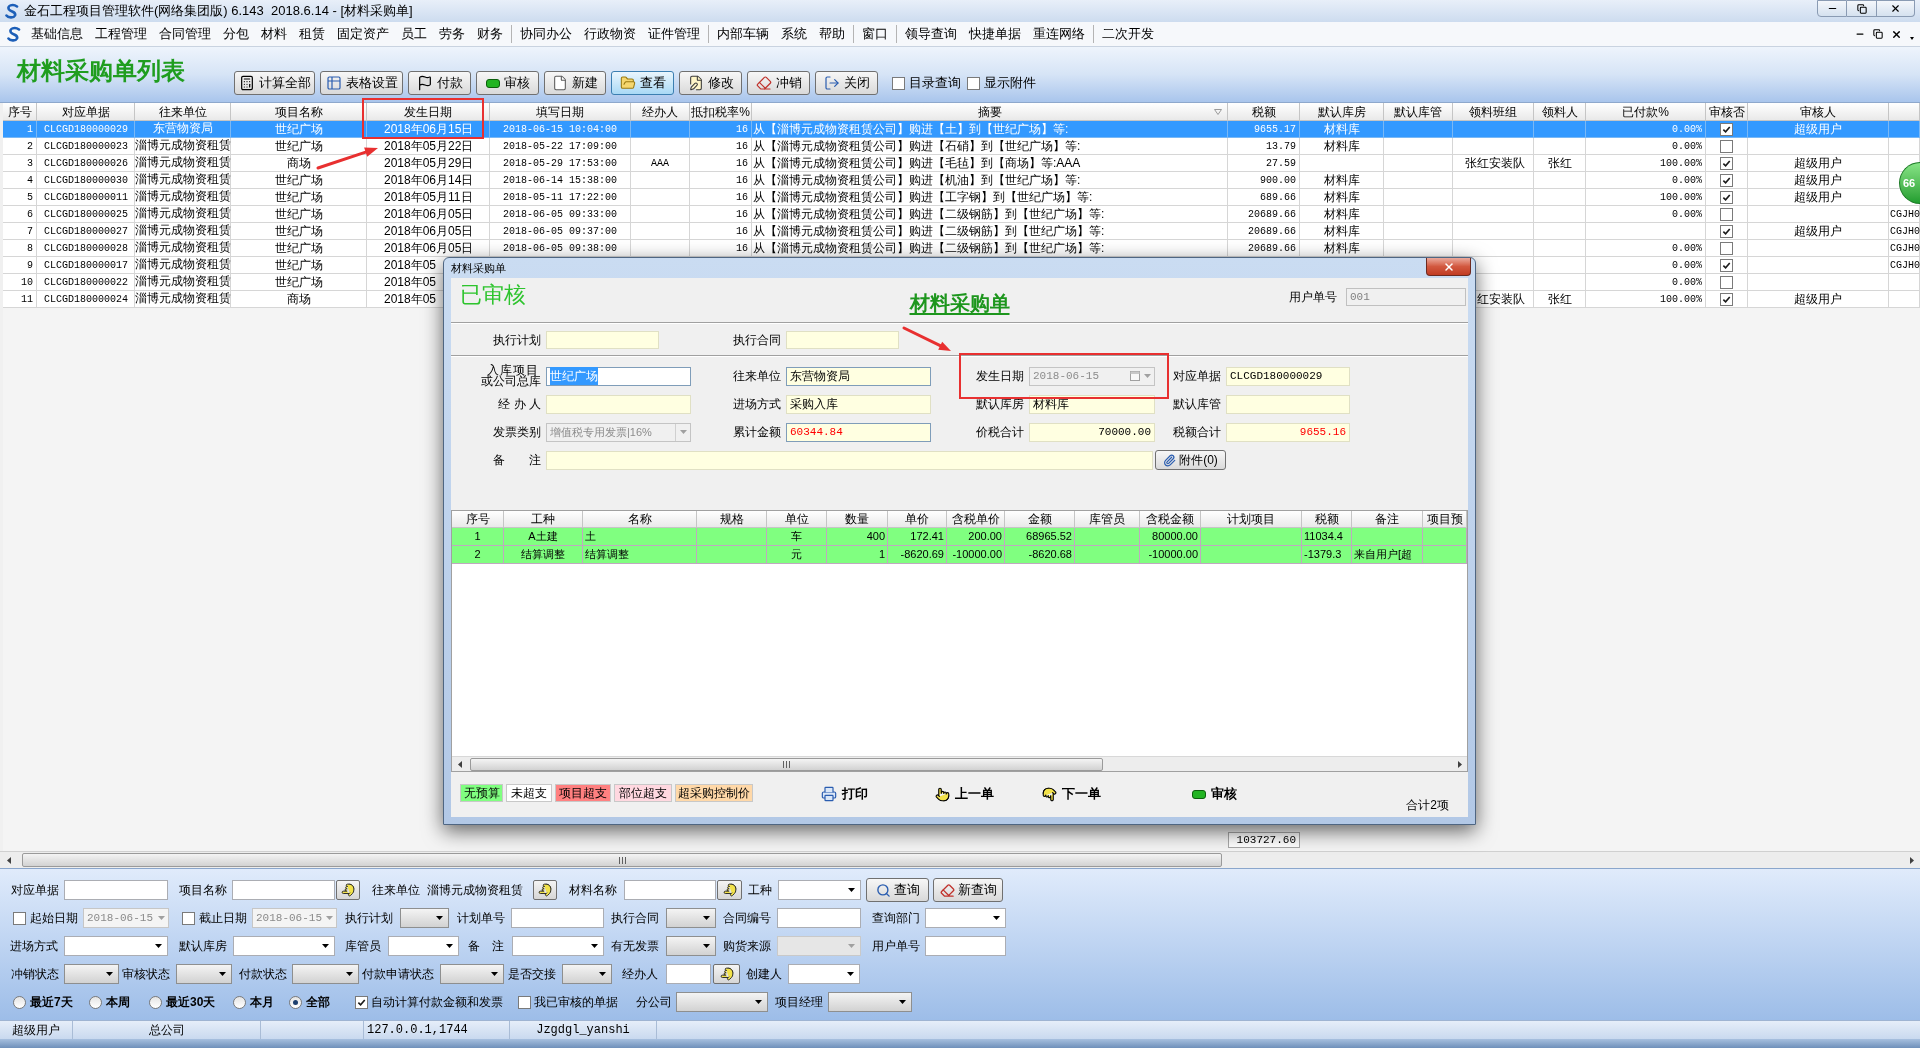 The height and width of the screenshot is (1048, 1920). What do you see at coordinates (481, 793) in the screenshot?
I see `legend-tag: 无预算` at bounding box center [481, 793].